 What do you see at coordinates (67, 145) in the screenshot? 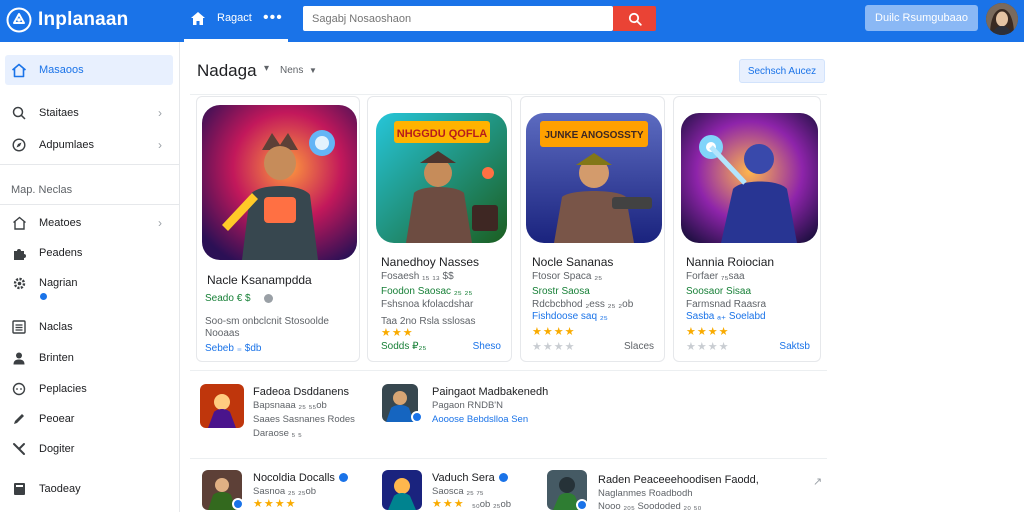
I see `sidebar-item-label: Adpumlaes` at bounding box center [67, 145].